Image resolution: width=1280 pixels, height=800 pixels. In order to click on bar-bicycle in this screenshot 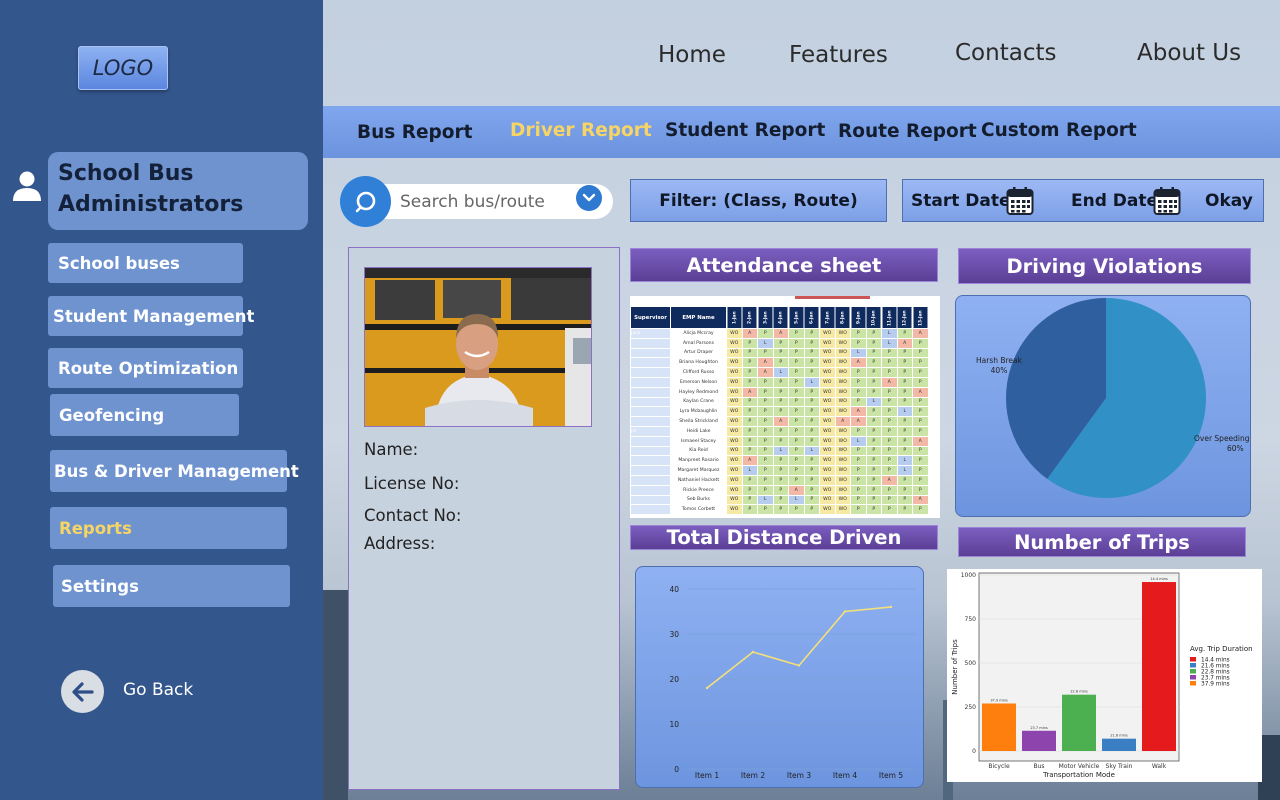, I will do `click(999, 727)`.